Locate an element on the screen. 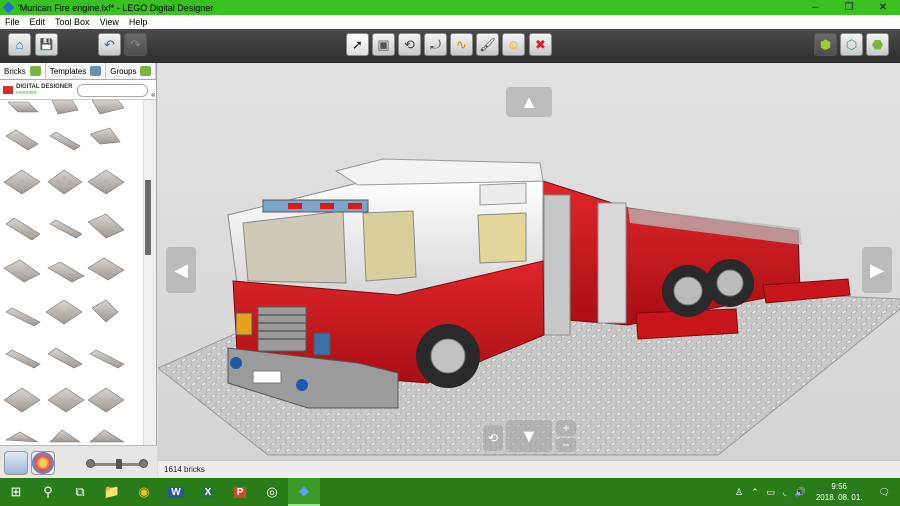 Image resolution: width=900 pixels, height=506 pixels. paint-tool-button: 🖌 is located at coordinates (487, 44).